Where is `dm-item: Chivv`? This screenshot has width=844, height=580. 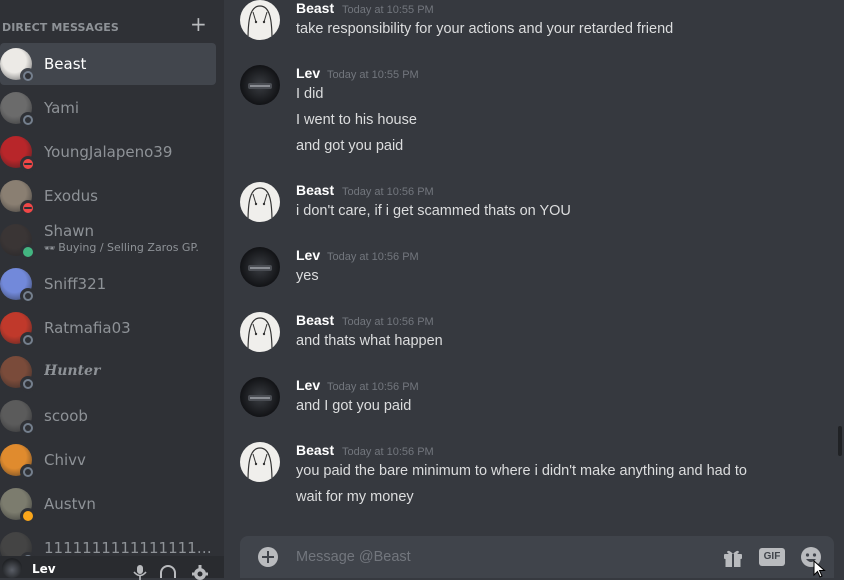
dm-item: Chivv is located at coordinates (108, 460).